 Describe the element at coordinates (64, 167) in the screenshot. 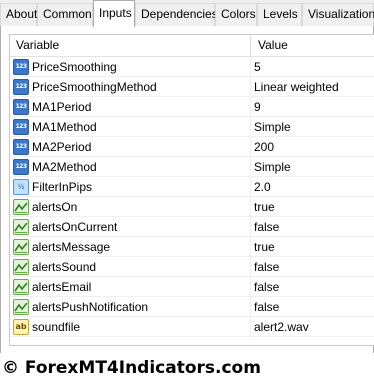

I see `variable-name: MA2Method` at that location.